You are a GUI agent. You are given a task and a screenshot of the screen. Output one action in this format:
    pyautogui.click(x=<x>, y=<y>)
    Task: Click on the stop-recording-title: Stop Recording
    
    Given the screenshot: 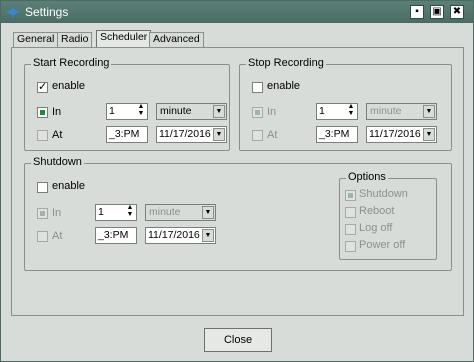 What is the action you would take?
    pyautogui.click(x=286, y=63)
    